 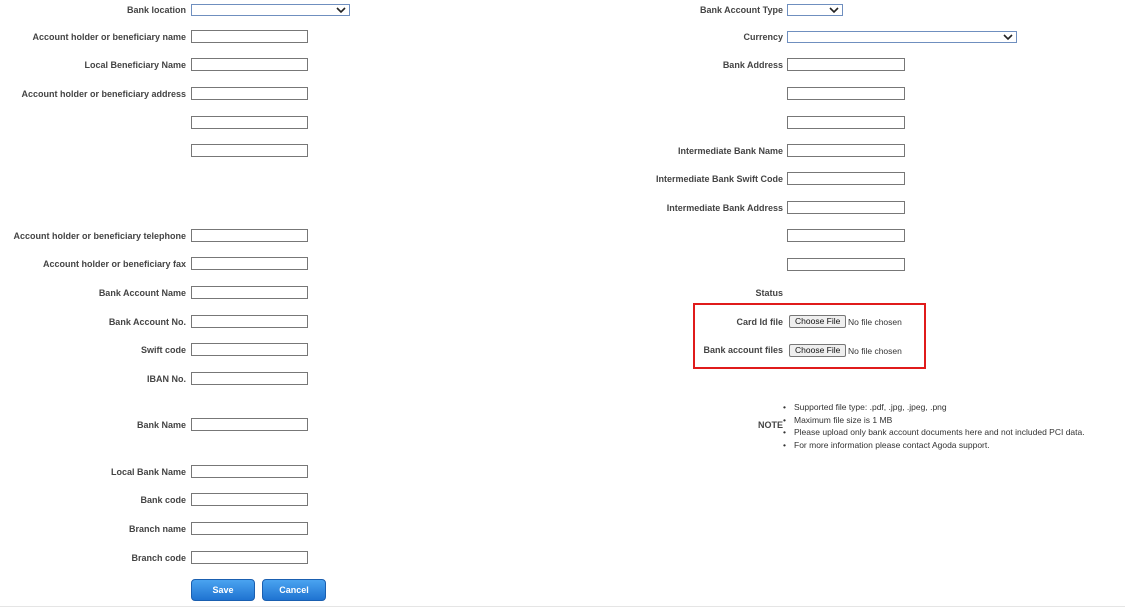 I want to click on holder-address-line3-input, so click(x=249, y=150).